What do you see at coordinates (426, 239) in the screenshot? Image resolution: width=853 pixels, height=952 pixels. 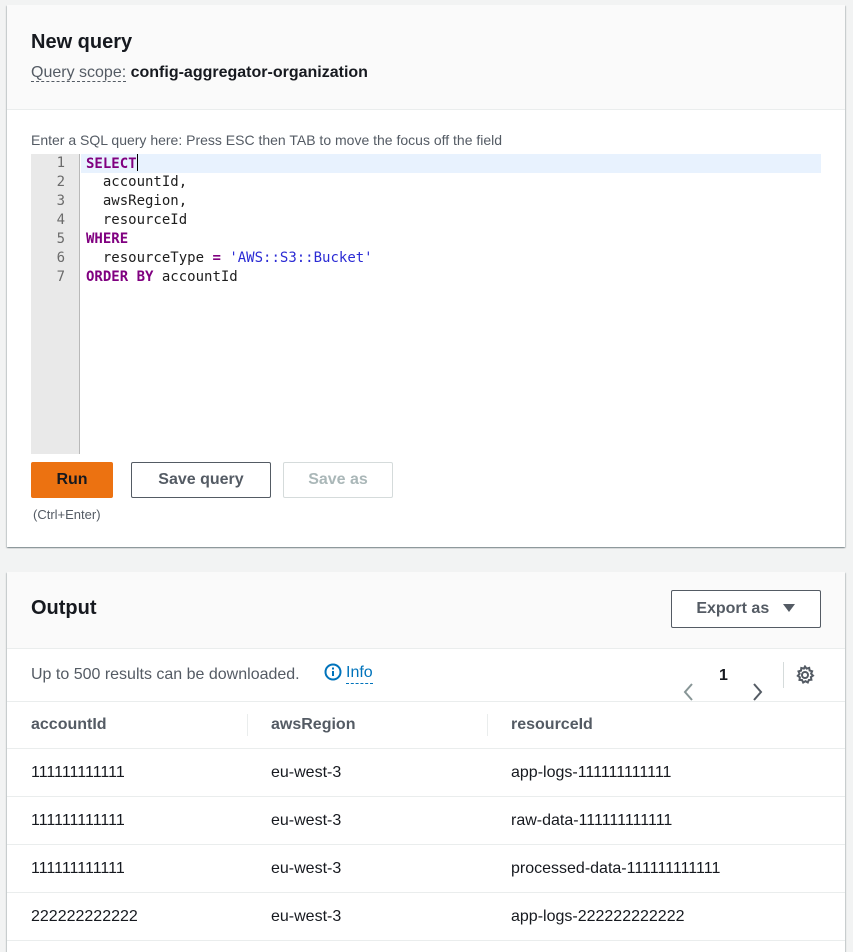 I see `code-line: 5 WHERE` at bounding box center [426, 239].